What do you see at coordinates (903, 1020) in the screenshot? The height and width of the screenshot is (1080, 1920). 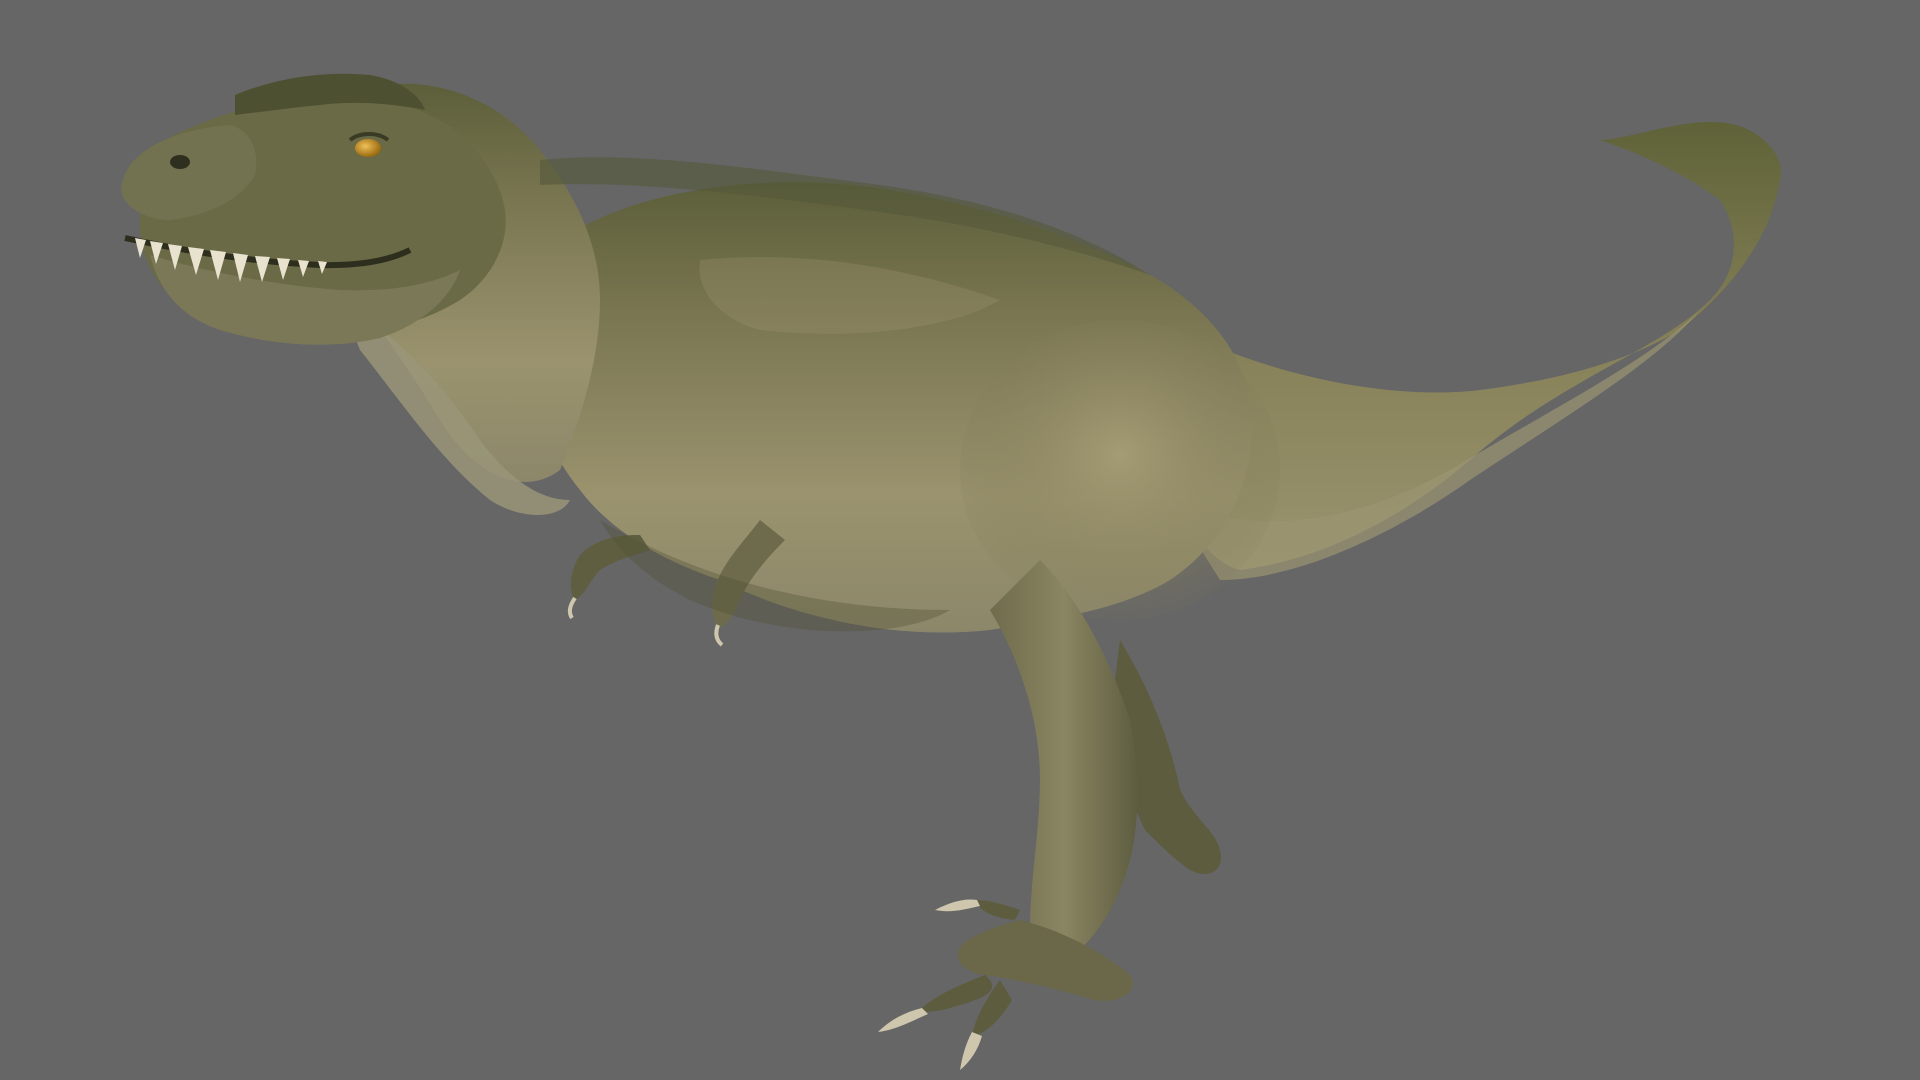 I see `claw-front` at bounding box center [903, 1020].